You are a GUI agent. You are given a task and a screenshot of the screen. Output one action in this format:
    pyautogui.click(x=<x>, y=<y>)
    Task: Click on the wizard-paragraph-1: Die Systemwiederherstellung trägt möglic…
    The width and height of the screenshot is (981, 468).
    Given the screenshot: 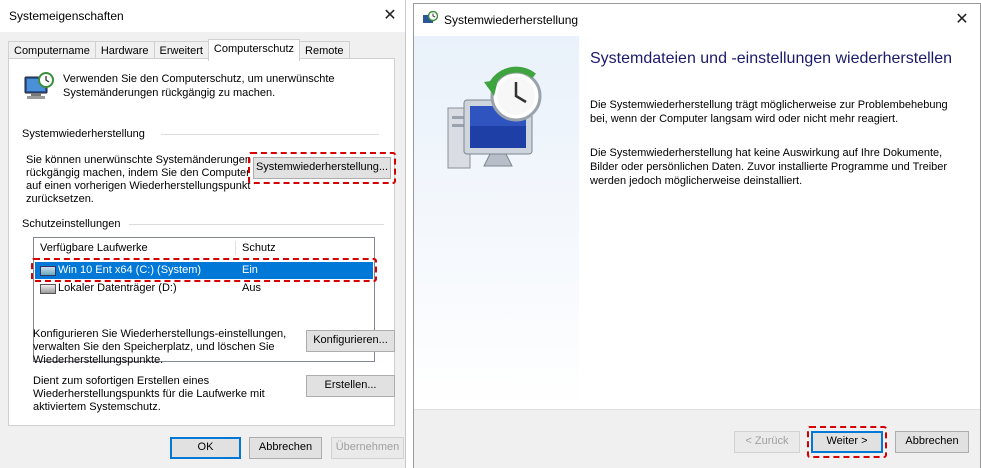 What is the action you would take?
    pyautogui.click(x=769, y=112)
    